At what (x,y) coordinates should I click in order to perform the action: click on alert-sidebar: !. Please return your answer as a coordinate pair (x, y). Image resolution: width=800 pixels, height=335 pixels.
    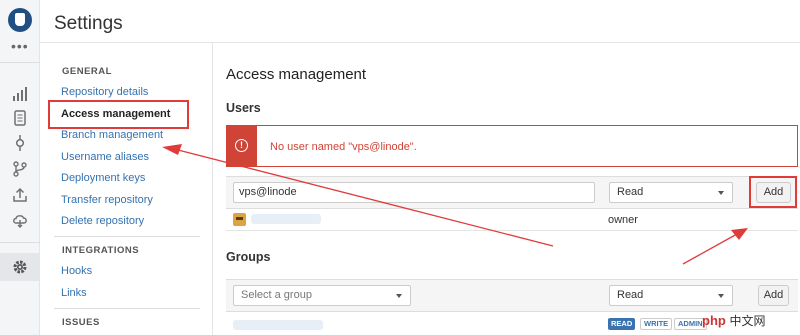
    Looking at the image, I should click on (242, 146).